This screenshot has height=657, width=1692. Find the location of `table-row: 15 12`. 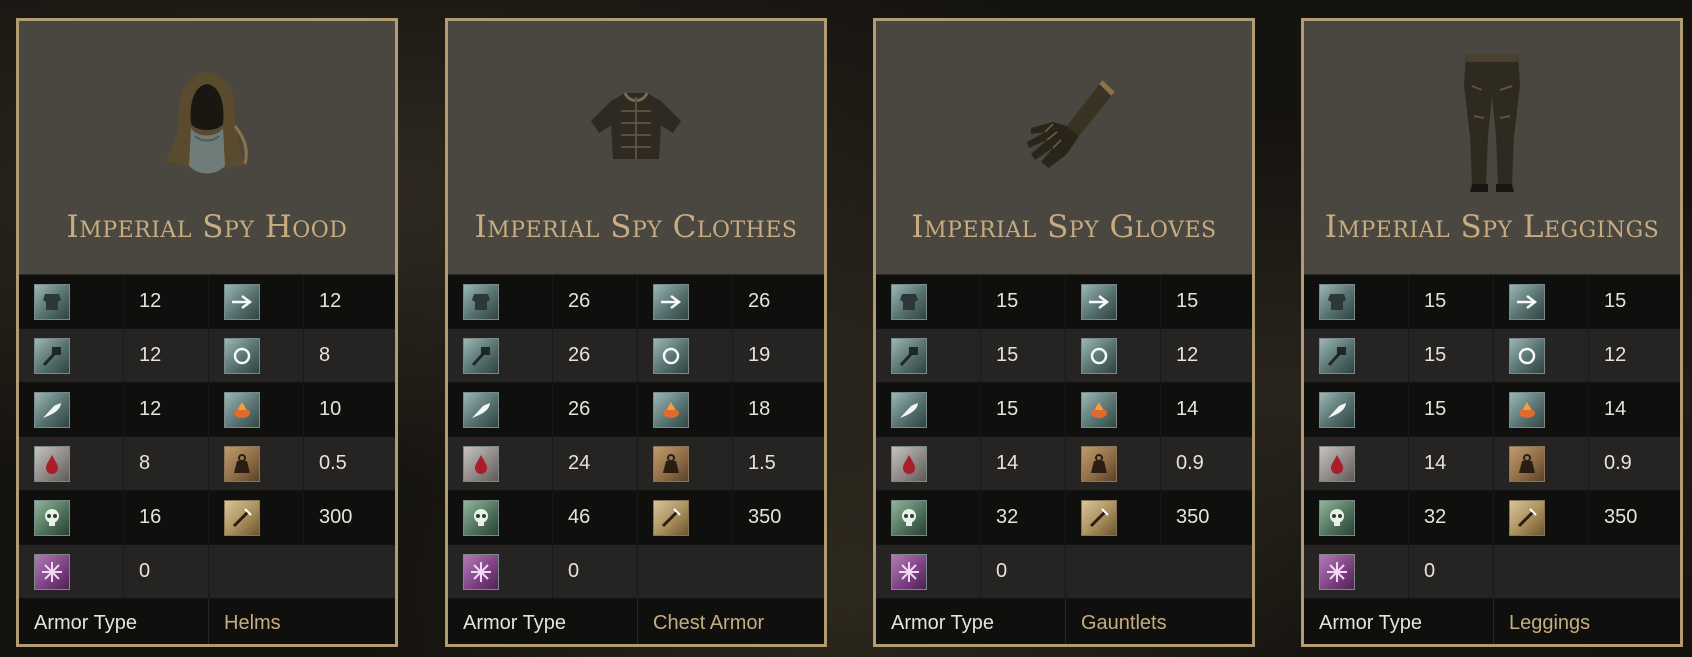

table-row: 15 12 is located at coordinates (1492, 356).